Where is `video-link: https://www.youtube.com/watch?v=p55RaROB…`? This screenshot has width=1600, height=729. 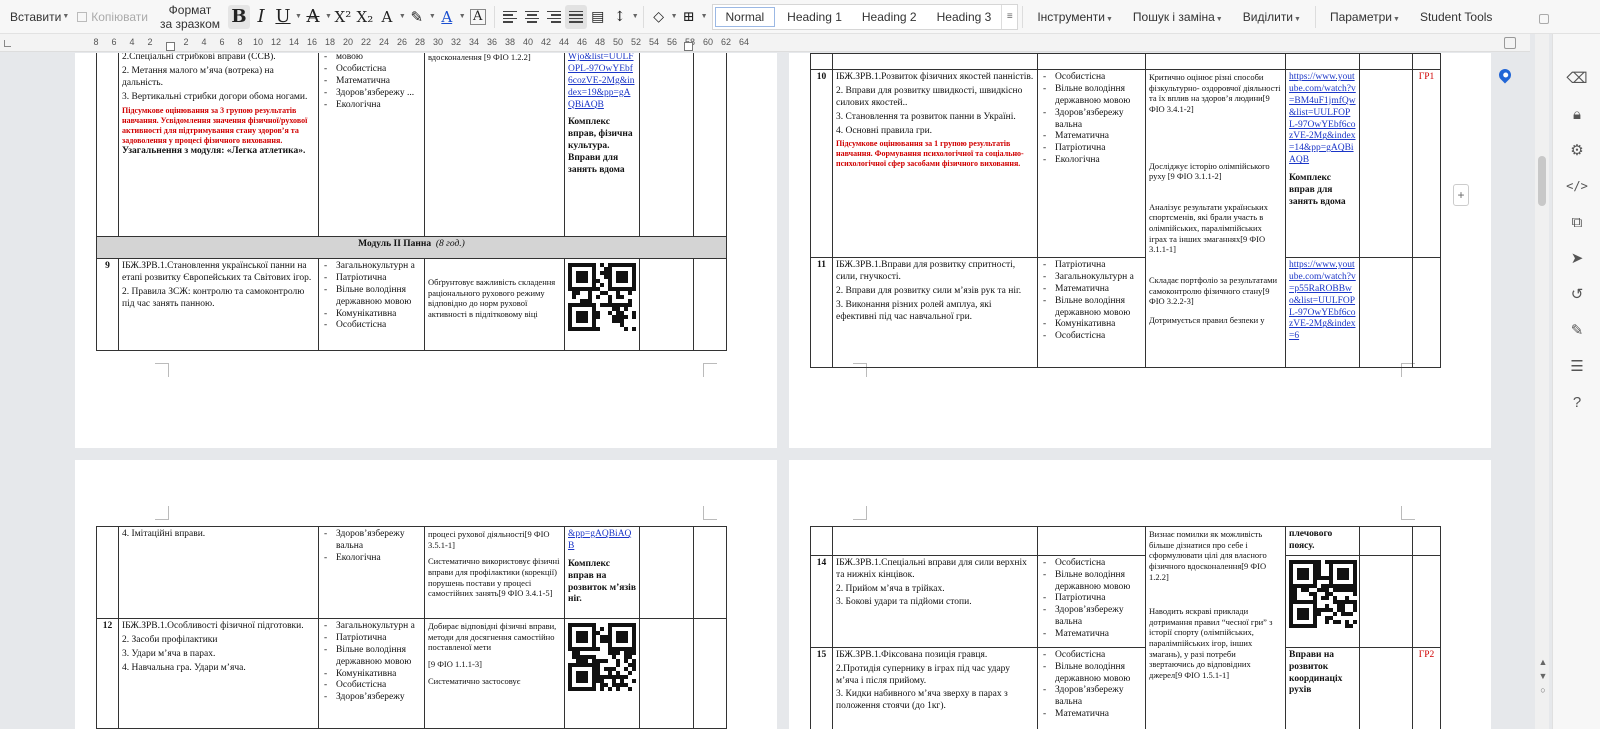
video-link: https://www.youtube.com/watch?v=p55RaROB… is located at coordinates (1322, 301).